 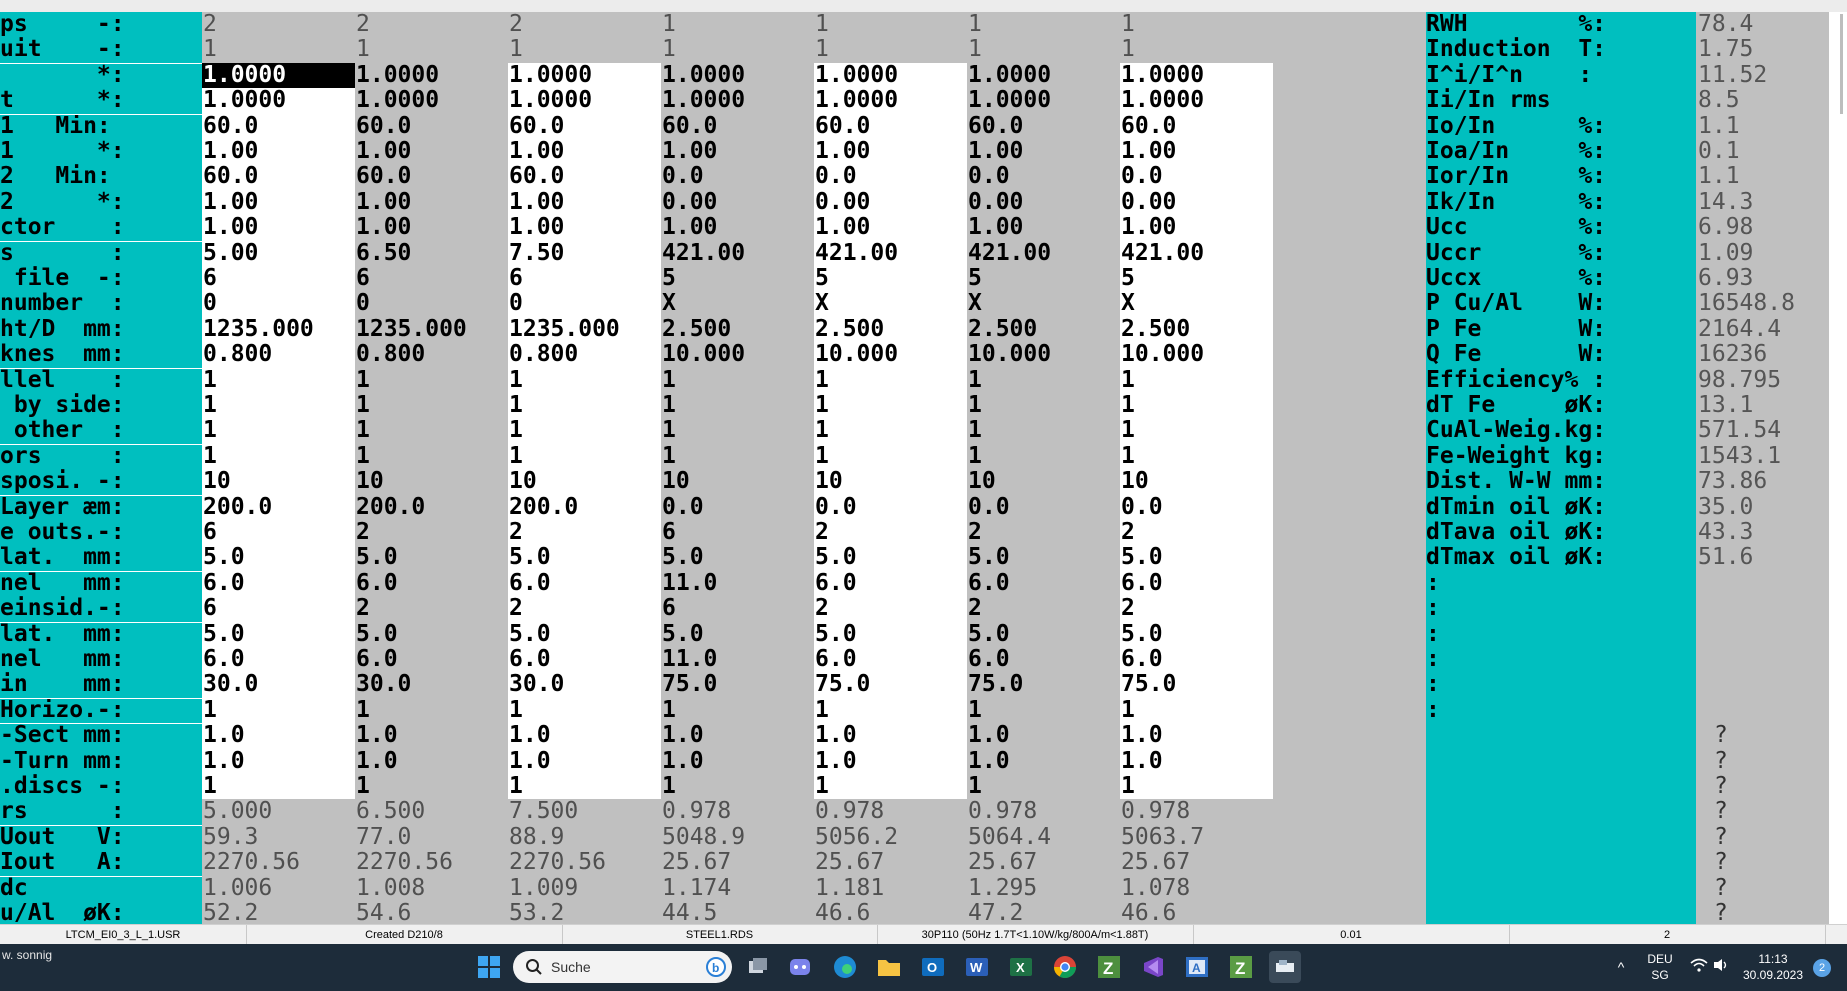 What do you see at coordinates (977, 967) in the screenshot?
I see `word-icon: W` at bounding box center [977, 967].